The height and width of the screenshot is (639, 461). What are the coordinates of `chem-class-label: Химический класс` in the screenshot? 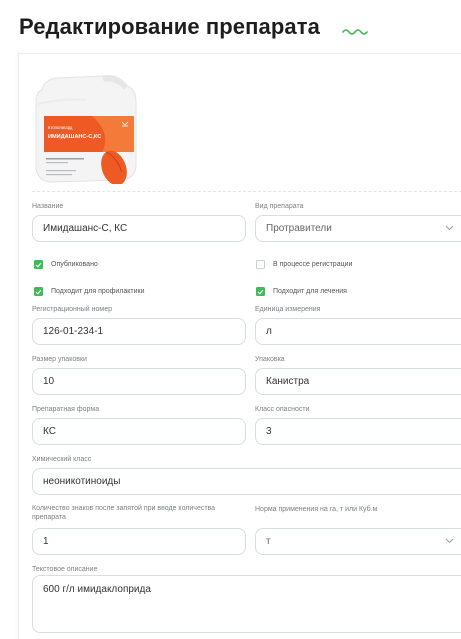 It's located at (62, 459).